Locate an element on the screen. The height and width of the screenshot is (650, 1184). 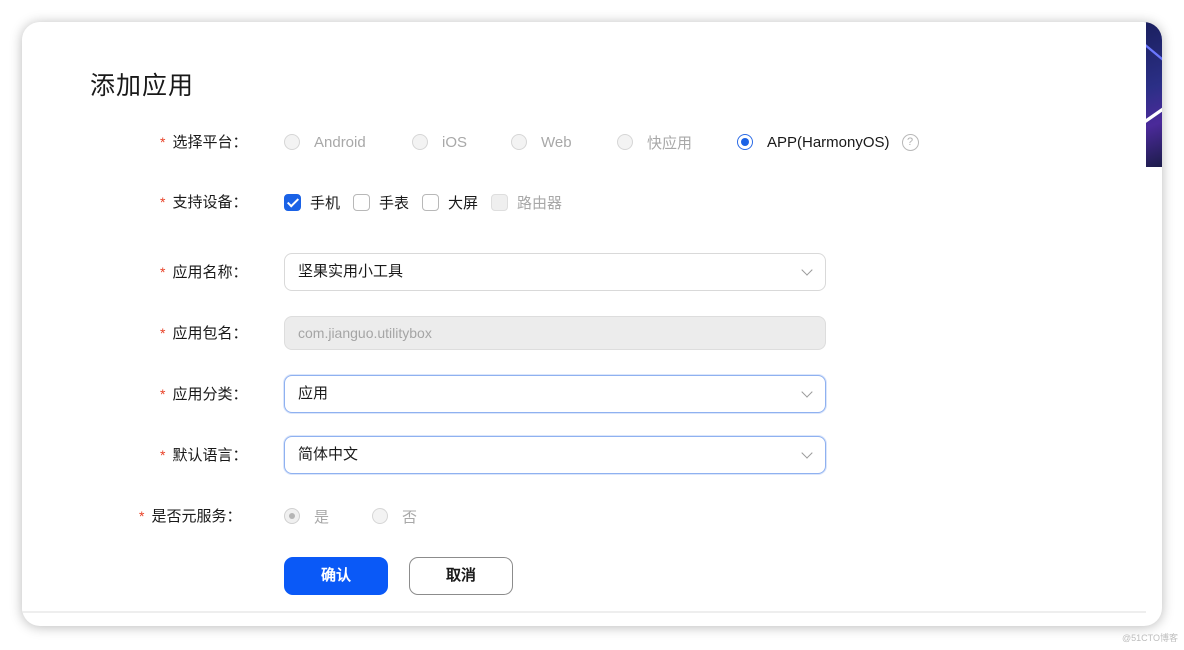
platform-option-label: Android is located at coordinates (340, 142).